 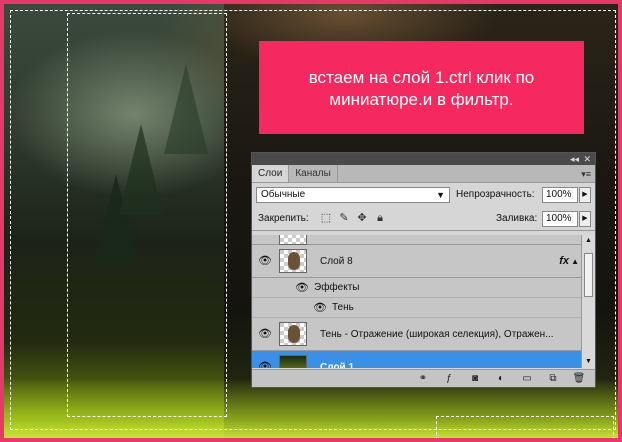 I want to click on fx-icon: fx, so click(x=564, y=261).